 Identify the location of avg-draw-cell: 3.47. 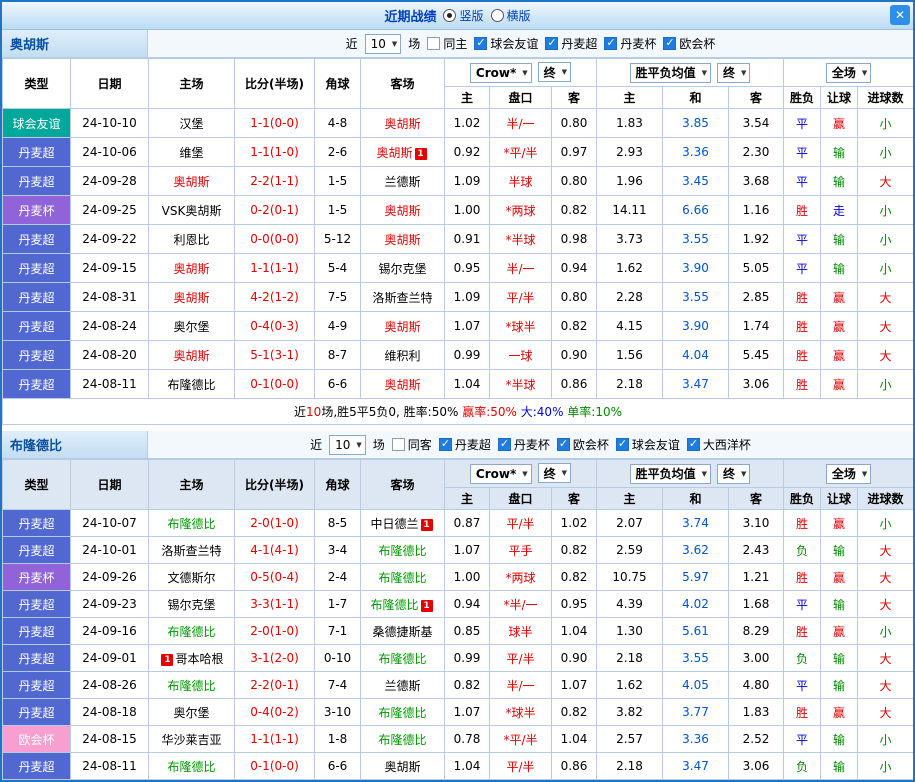
(695, 384).